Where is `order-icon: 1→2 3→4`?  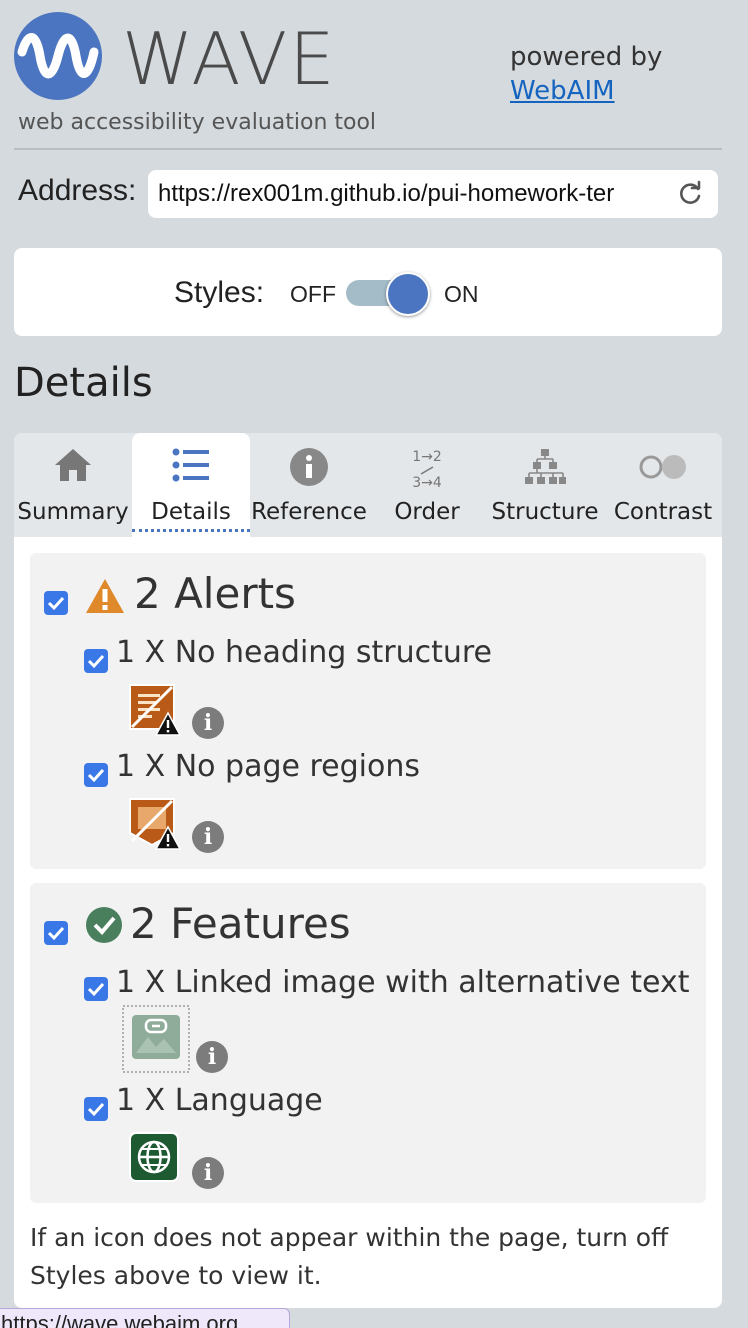 order-icon: 1→2 3→4 is located at coordinates (427, 469).